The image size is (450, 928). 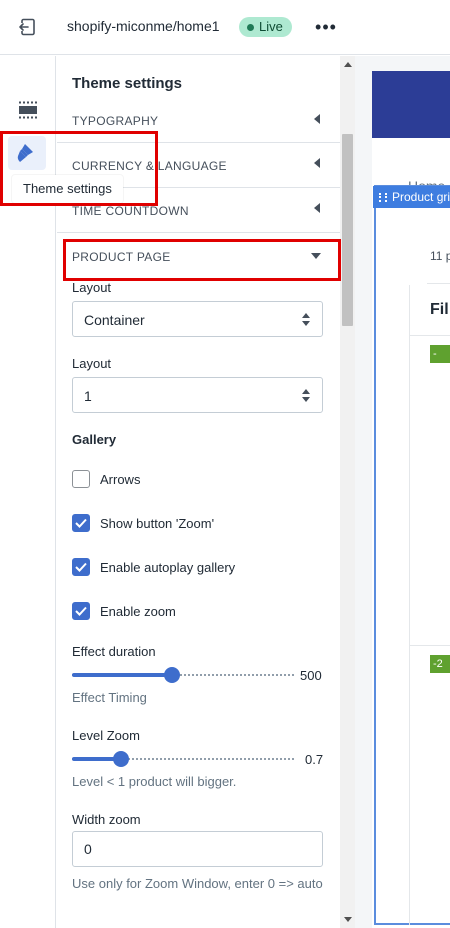 I want to click on checkbox-enable-zoom: Enable zoom, so click(x=124, y=611).